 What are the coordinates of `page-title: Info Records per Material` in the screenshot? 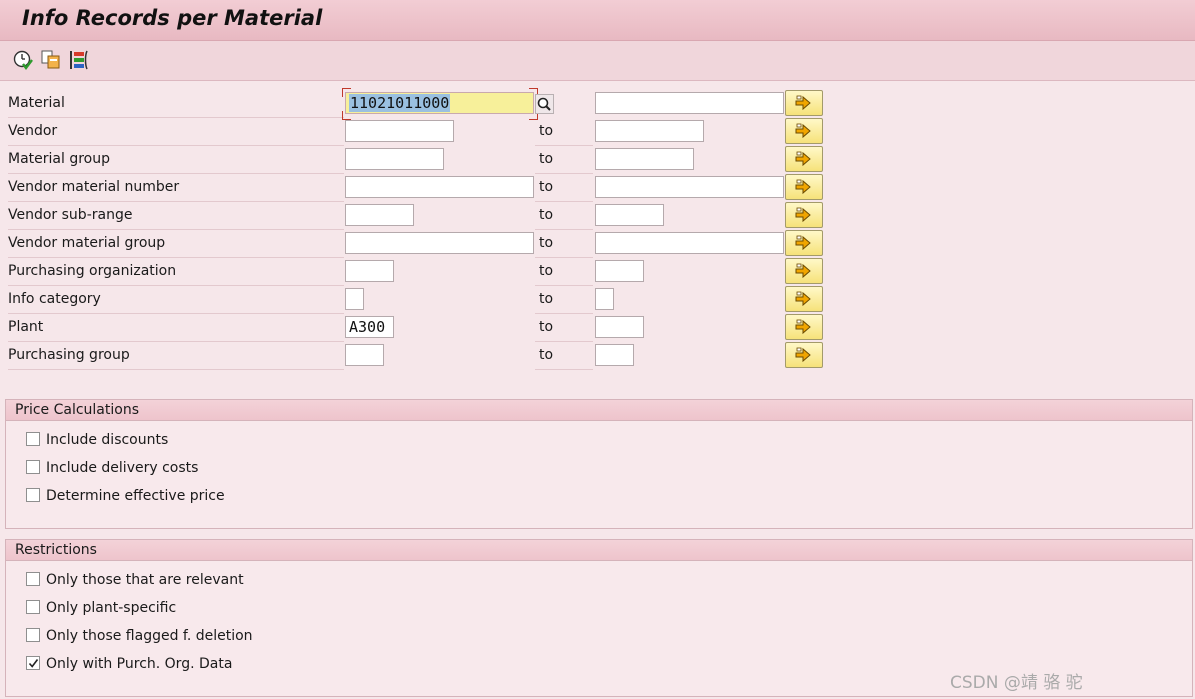 It's located at (172, 18).